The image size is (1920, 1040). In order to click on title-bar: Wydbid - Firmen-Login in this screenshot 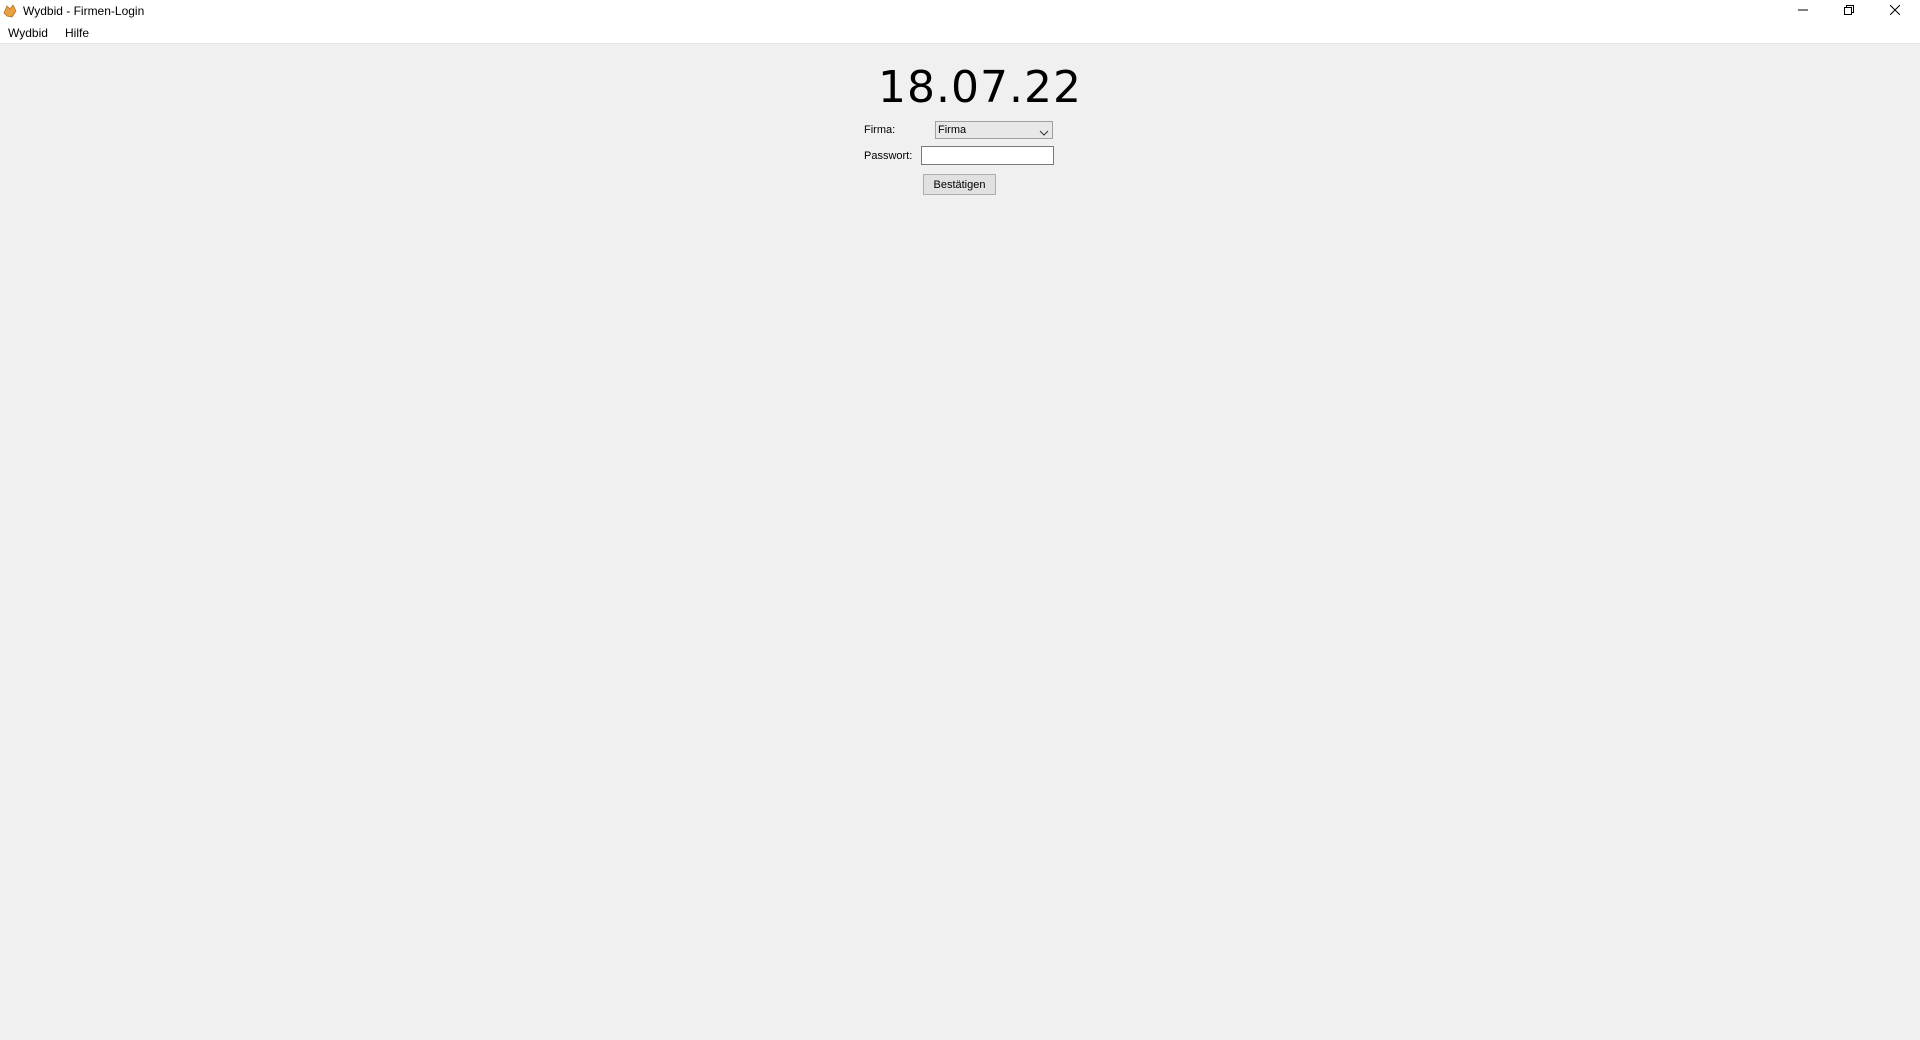, I will do `click(960, 11)`.